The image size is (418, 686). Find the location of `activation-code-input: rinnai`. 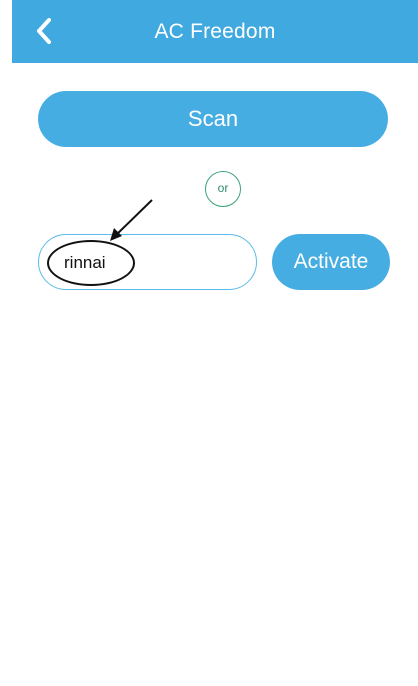

activation-code-input: rinnai is located at coordinates (147, 262).